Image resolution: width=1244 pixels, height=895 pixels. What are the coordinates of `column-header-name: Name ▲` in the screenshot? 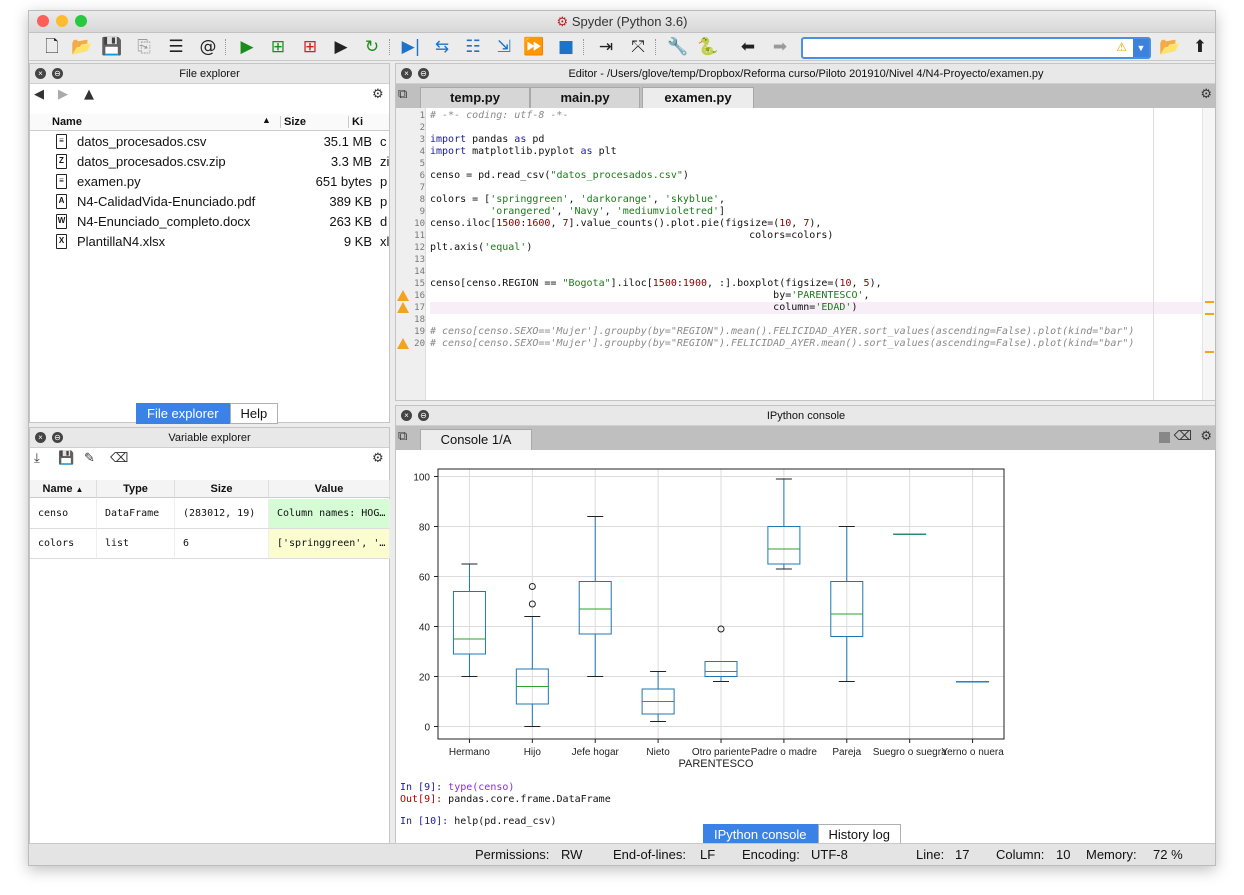 It's located at (63, 489).